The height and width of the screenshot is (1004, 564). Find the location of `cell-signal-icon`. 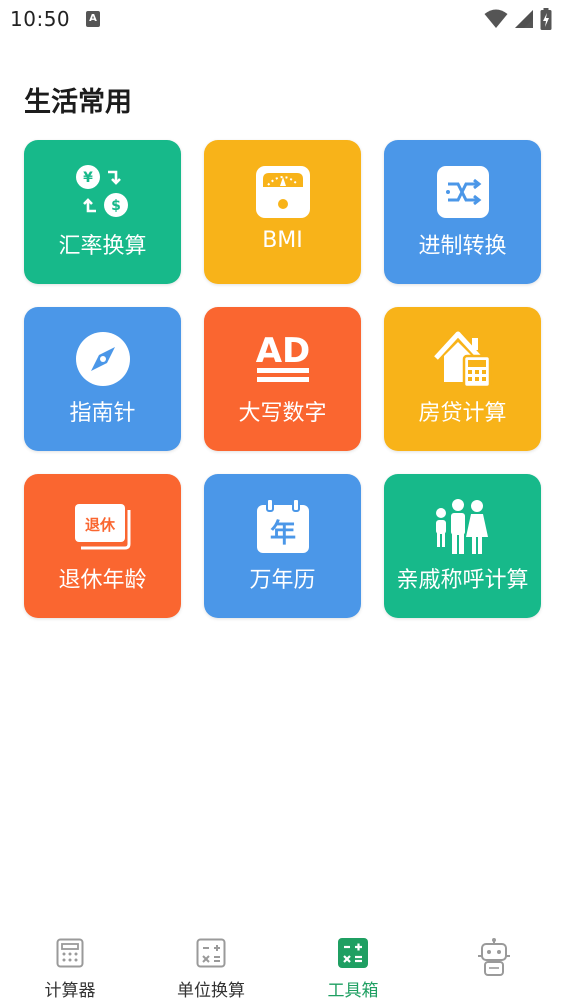

cell-signal-icon is located at coordinates (524, 19).